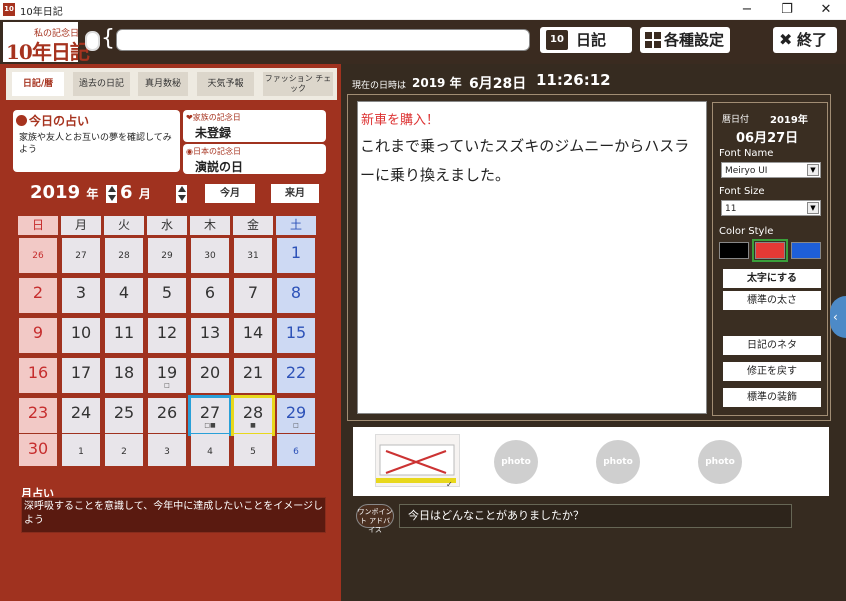  Describe the element at coordinates (38, 412) in the screenshot. I see `calendar-day-number: 23` at that location.